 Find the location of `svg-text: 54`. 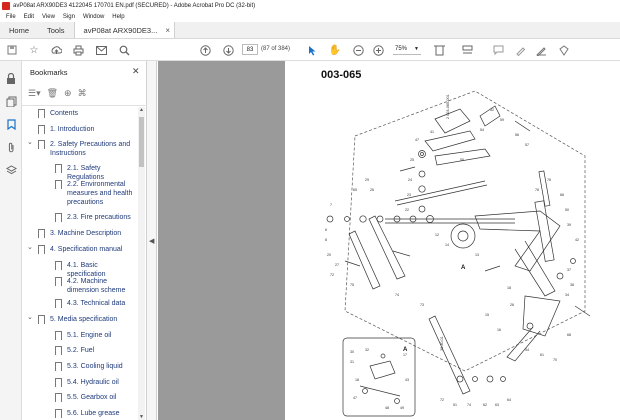

svg-text: 54 is located at coordinates (482, 130).